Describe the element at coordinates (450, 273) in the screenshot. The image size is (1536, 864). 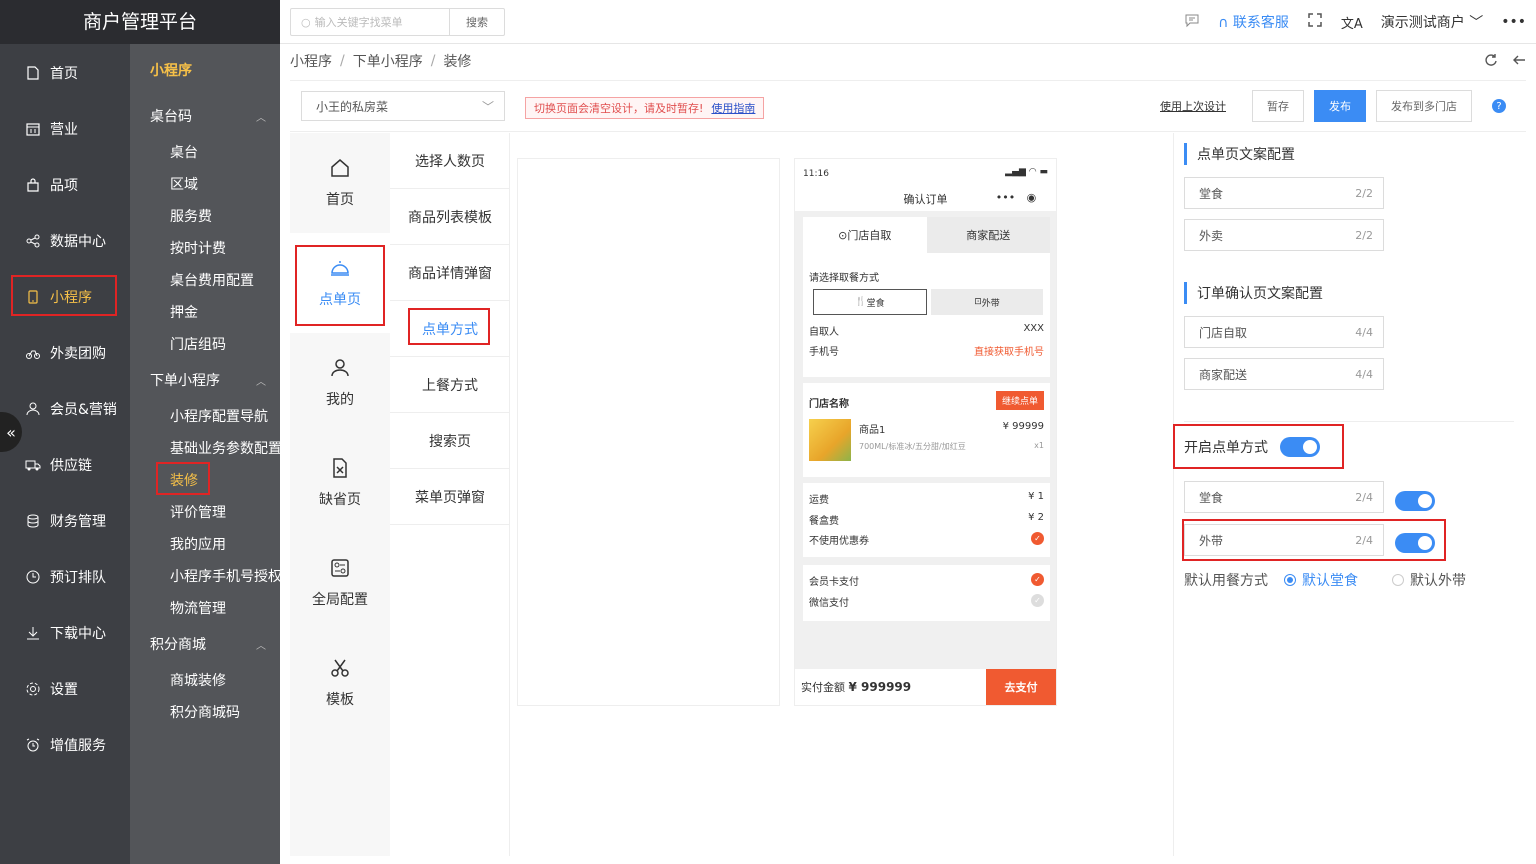
I see `subpage-product-detail: 商品详情弹窗` at that location.